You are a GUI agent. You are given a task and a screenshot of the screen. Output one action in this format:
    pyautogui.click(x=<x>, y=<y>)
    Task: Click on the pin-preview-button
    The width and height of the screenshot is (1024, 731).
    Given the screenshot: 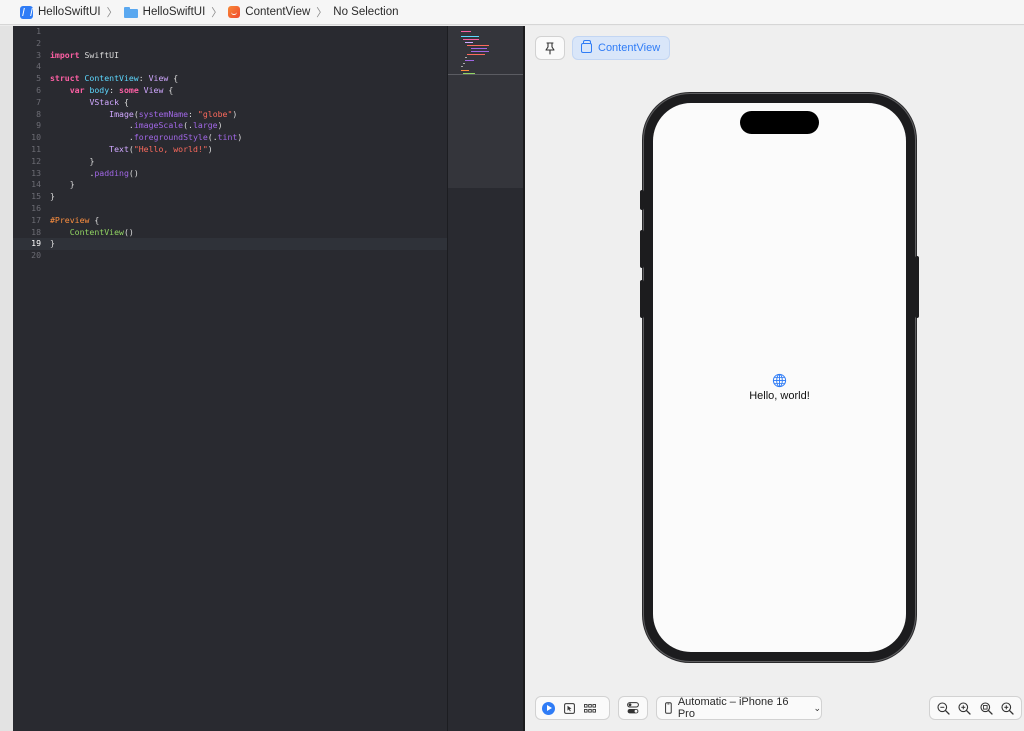 What is the action you would take?
    pyautogui.click(x=550, y=48)
    